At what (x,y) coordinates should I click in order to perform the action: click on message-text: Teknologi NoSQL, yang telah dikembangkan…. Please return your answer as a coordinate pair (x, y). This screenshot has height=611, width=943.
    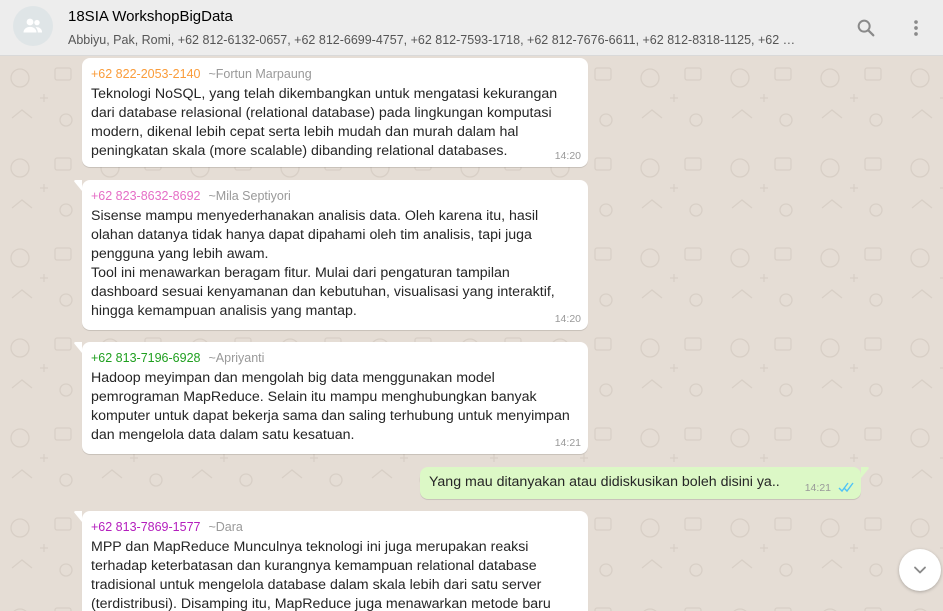
    Looking at the image, I should click on (326, 122).